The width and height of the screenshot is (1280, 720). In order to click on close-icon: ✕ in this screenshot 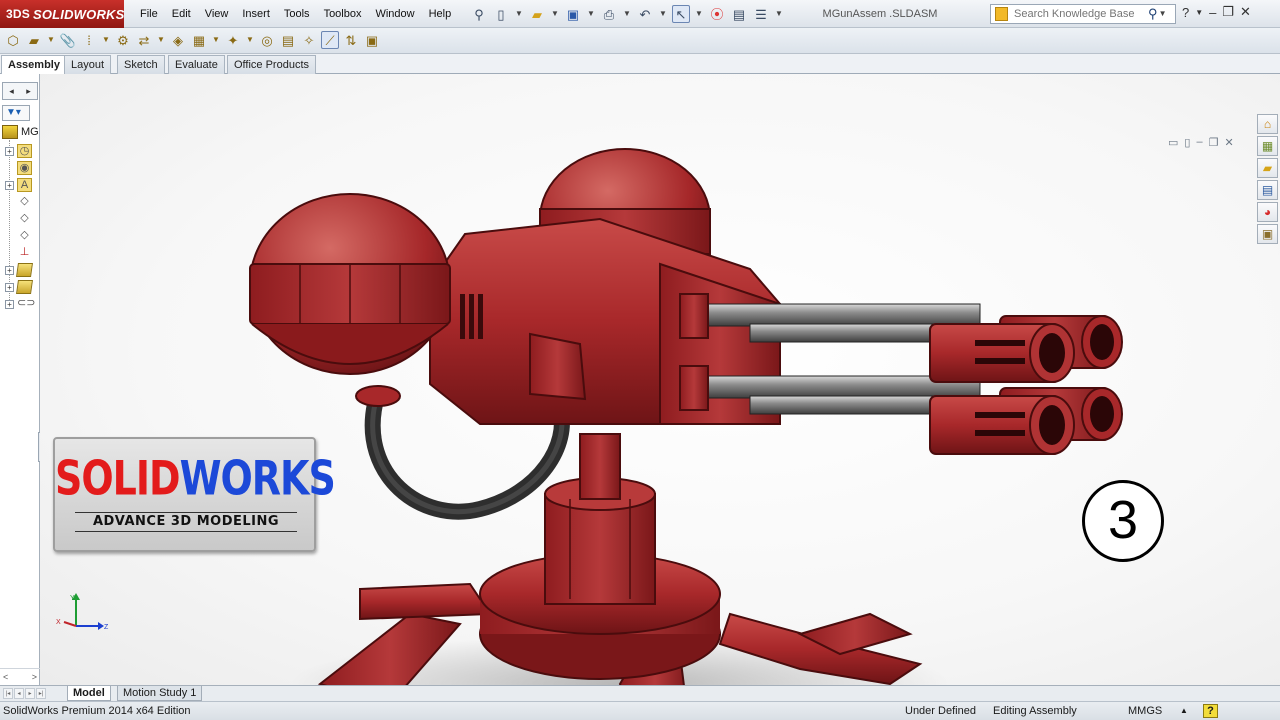, I will do `click(1245, 12)`.